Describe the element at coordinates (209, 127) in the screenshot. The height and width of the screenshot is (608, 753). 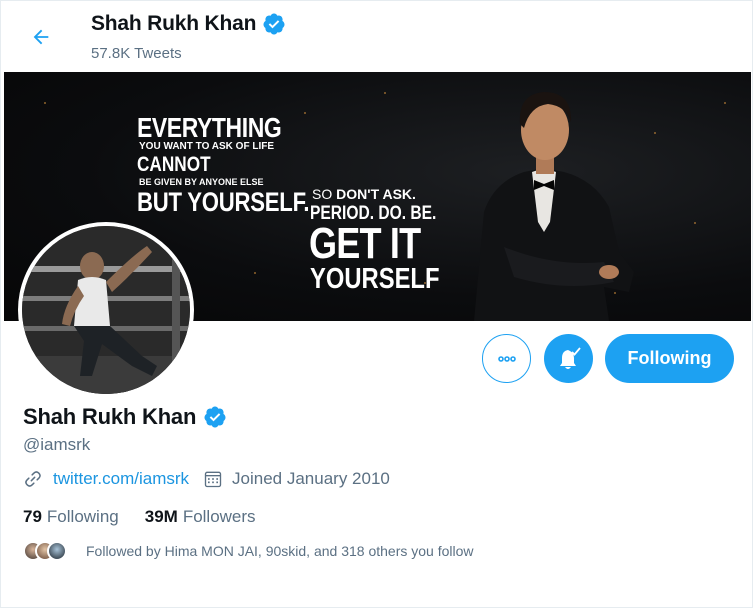
I see `banner-text-line: EVERYTHING` at that location.